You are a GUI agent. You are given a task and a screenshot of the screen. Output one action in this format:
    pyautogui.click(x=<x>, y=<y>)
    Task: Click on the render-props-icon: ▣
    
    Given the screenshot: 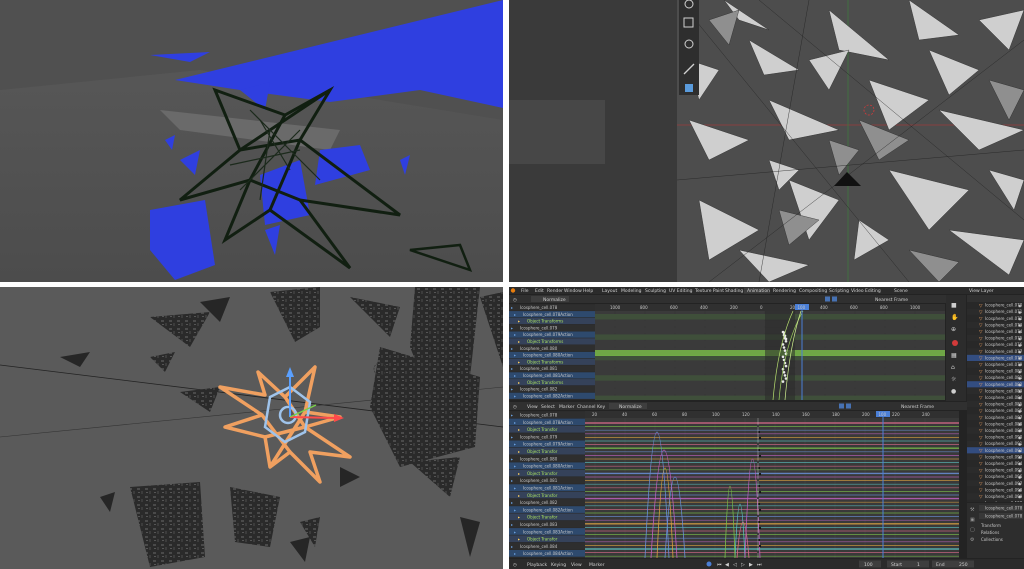 What is the action you would take?
    pyautogui.click(x=972, y=520)
    